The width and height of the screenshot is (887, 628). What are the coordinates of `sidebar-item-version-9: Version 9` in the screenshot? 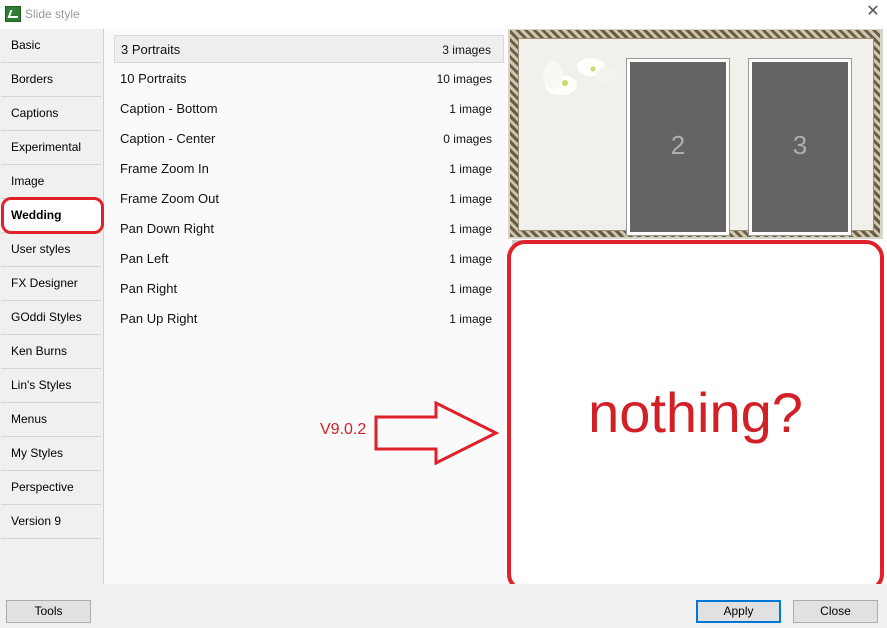 It's located at (51, 522).